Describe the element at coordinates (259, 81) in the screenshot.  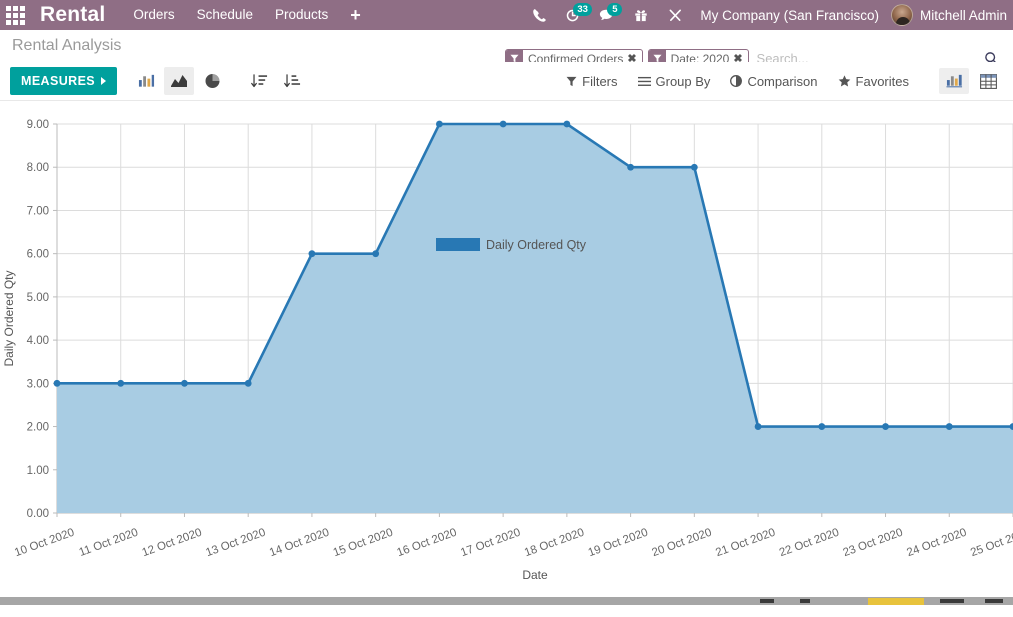
I see `sort-descending-icon` at that location.